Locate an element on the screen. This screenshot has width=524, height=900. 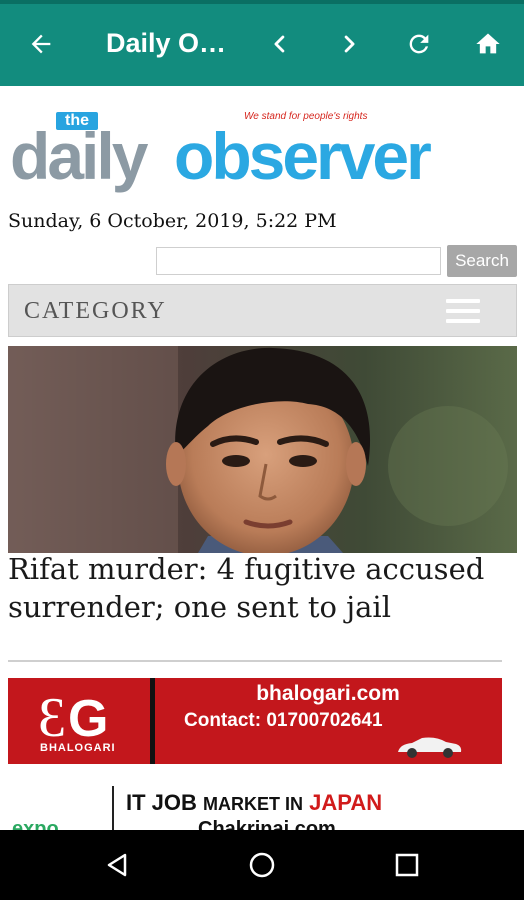
svg-text: G is located at coordinates (88, 719).